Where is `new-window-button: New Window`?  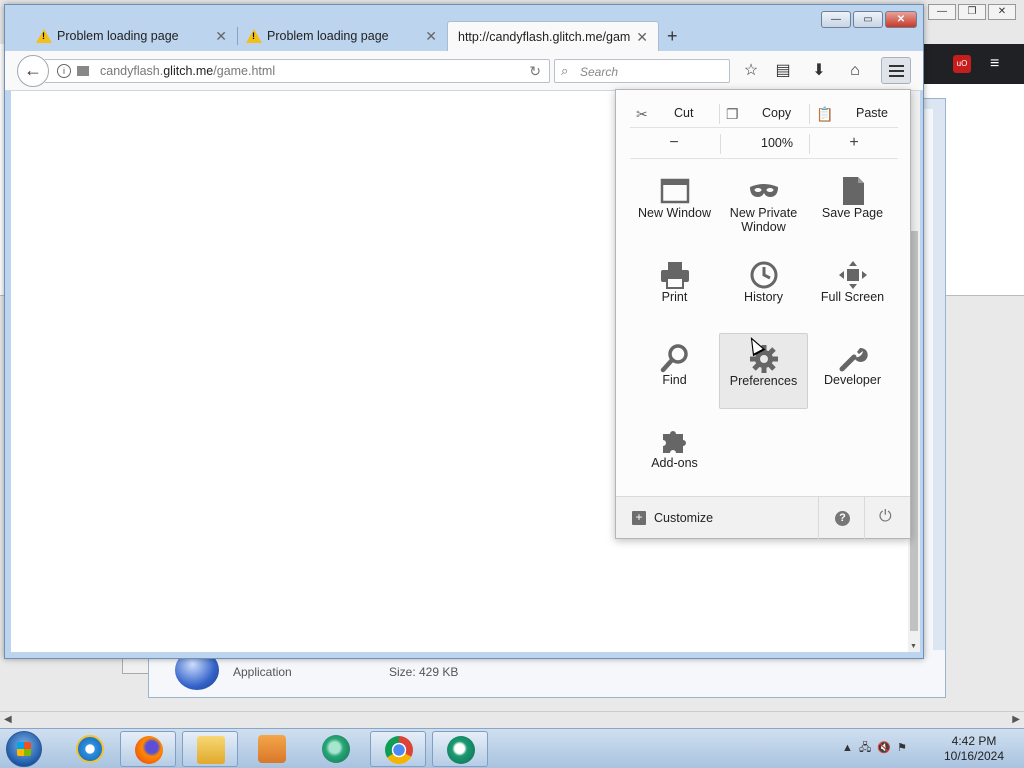
new-window-button: New Window is located at coordinates (674, 204).